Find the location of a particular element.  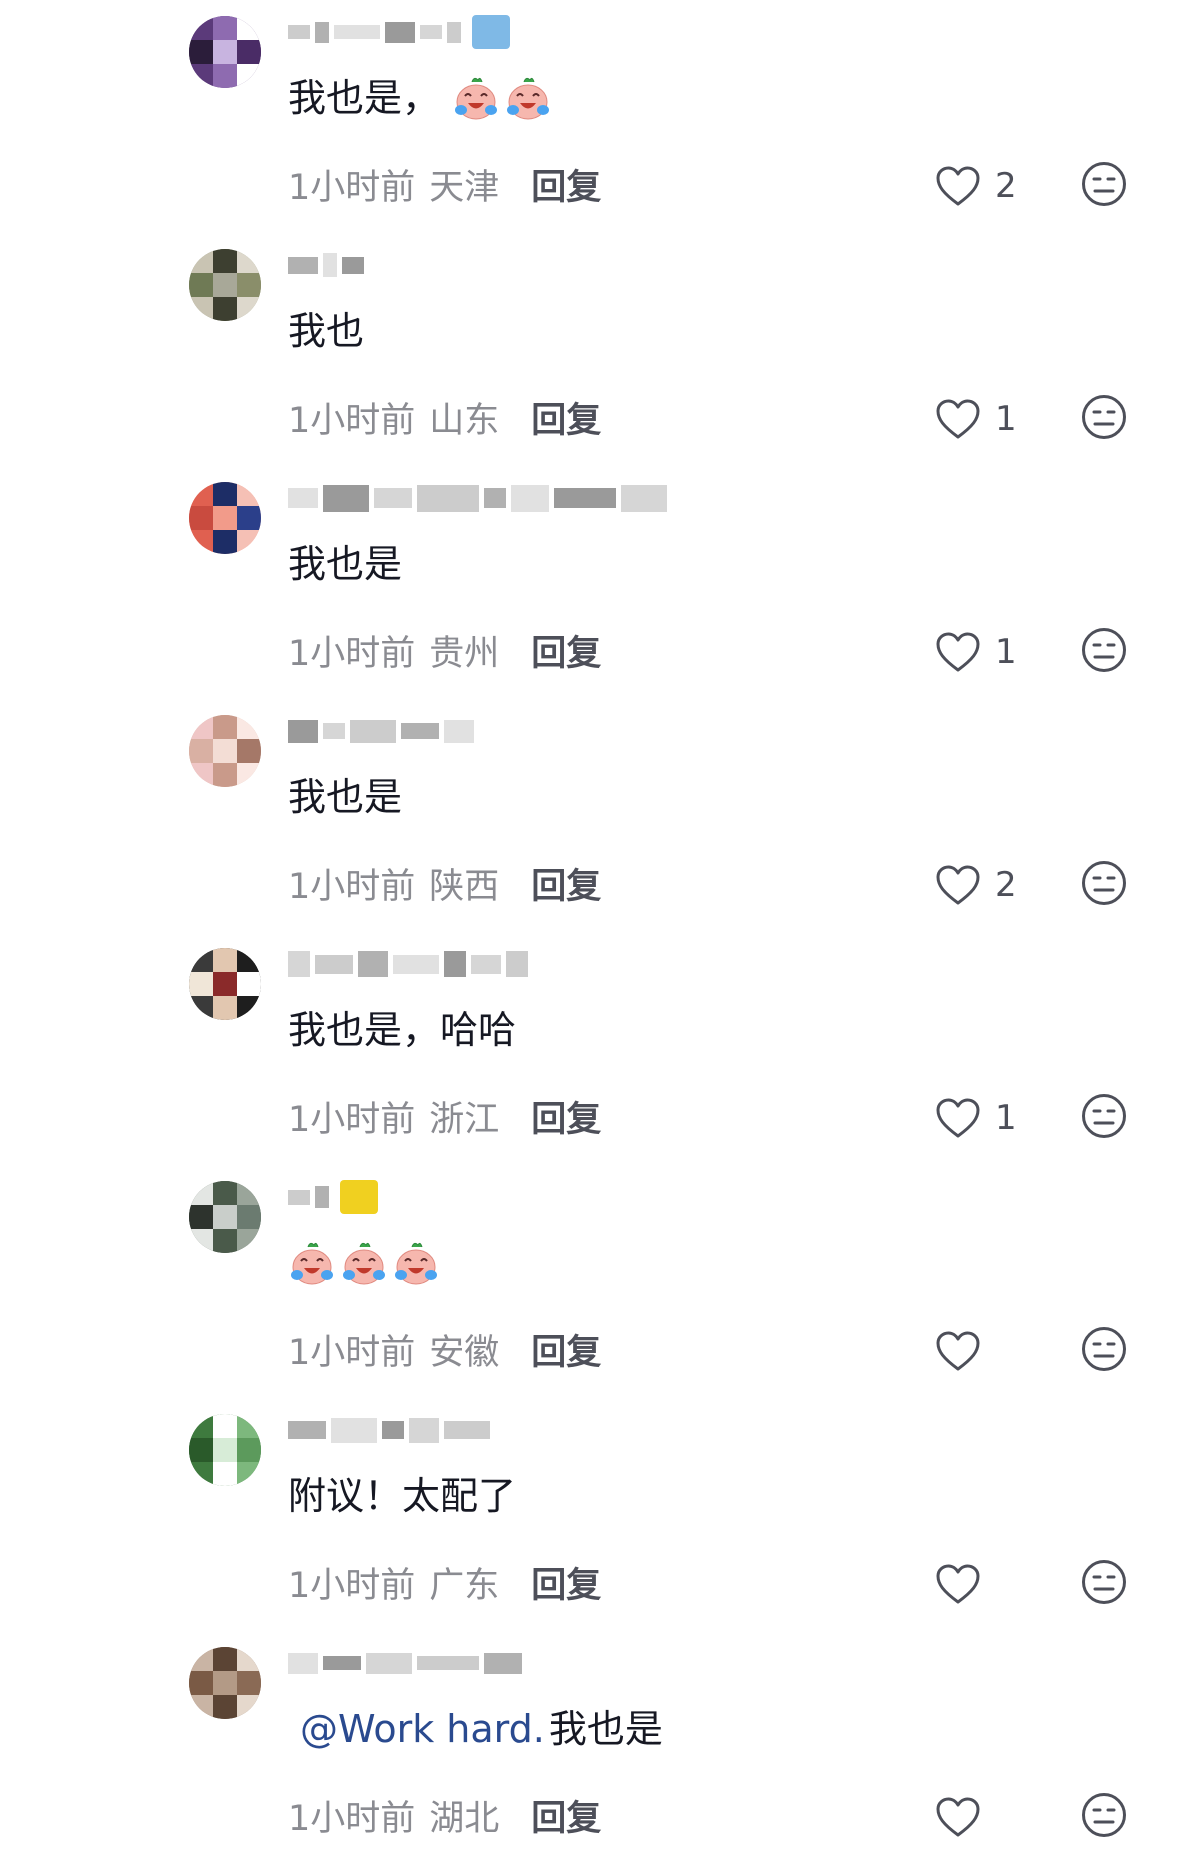

mention-link: @Work hard. is located at coordinates (422, 1729).